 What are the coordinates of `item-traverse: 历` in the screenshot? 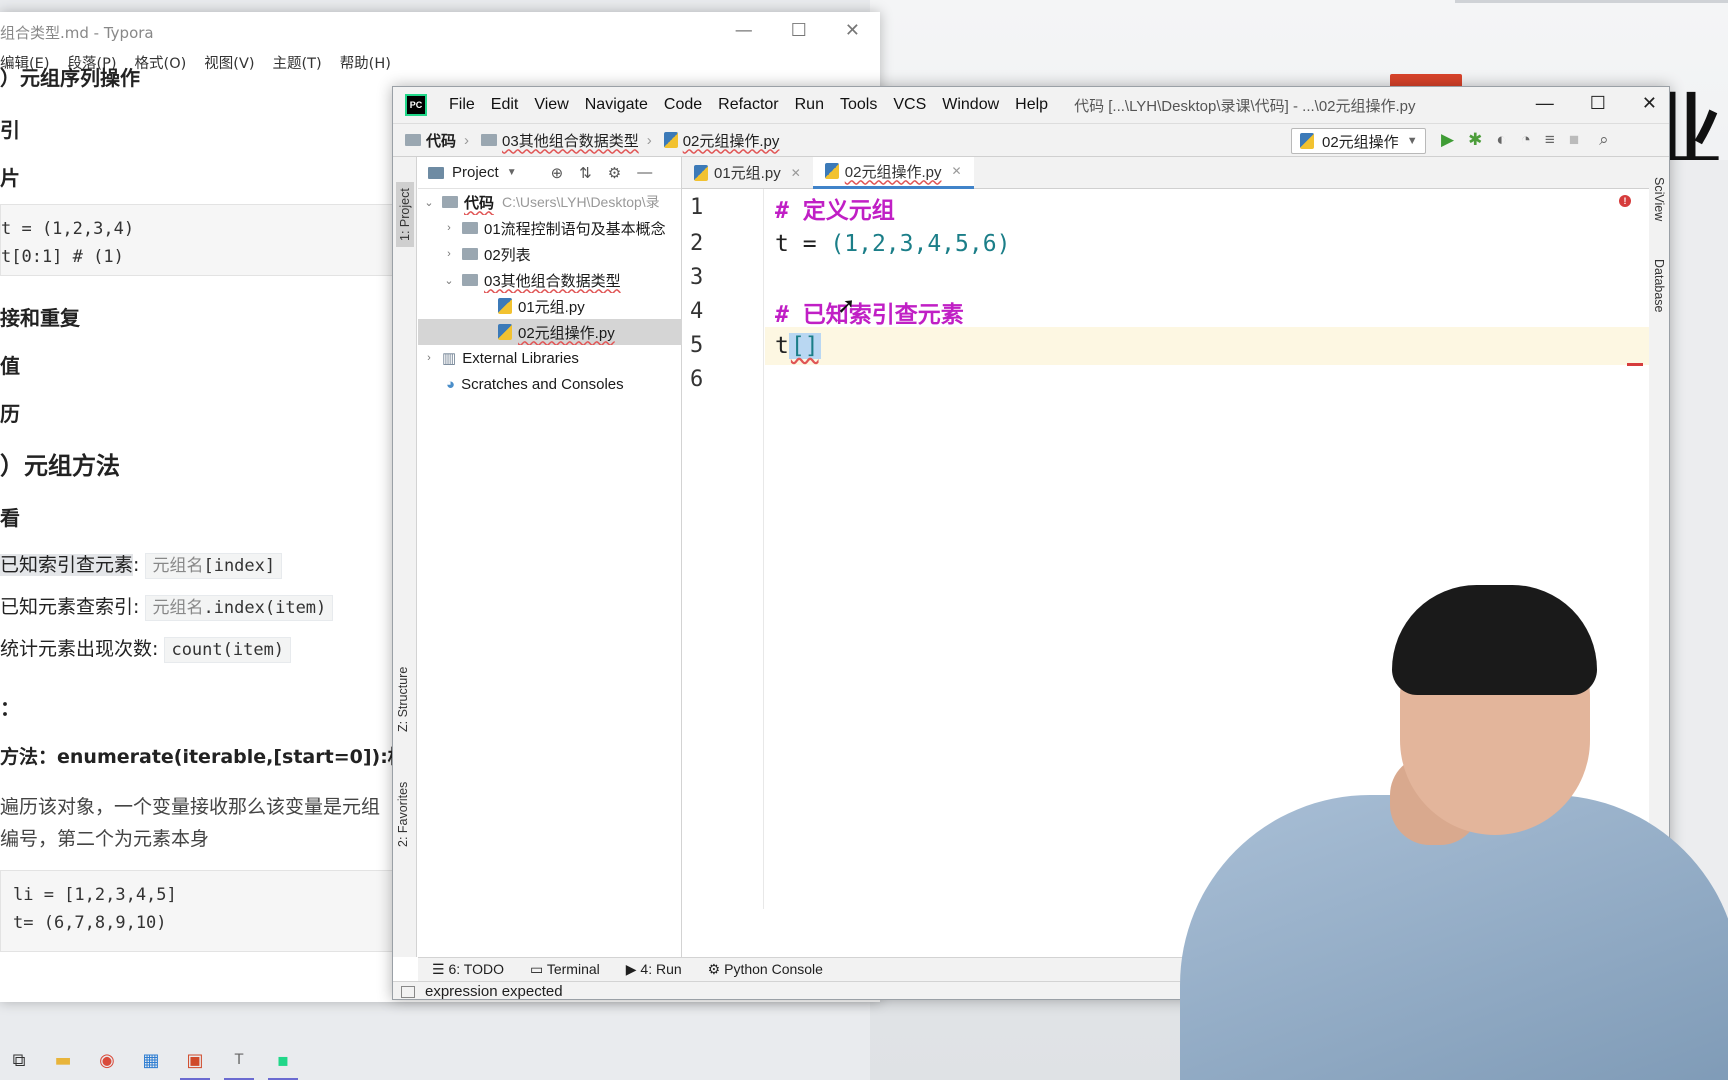 It's located at (10, 414).